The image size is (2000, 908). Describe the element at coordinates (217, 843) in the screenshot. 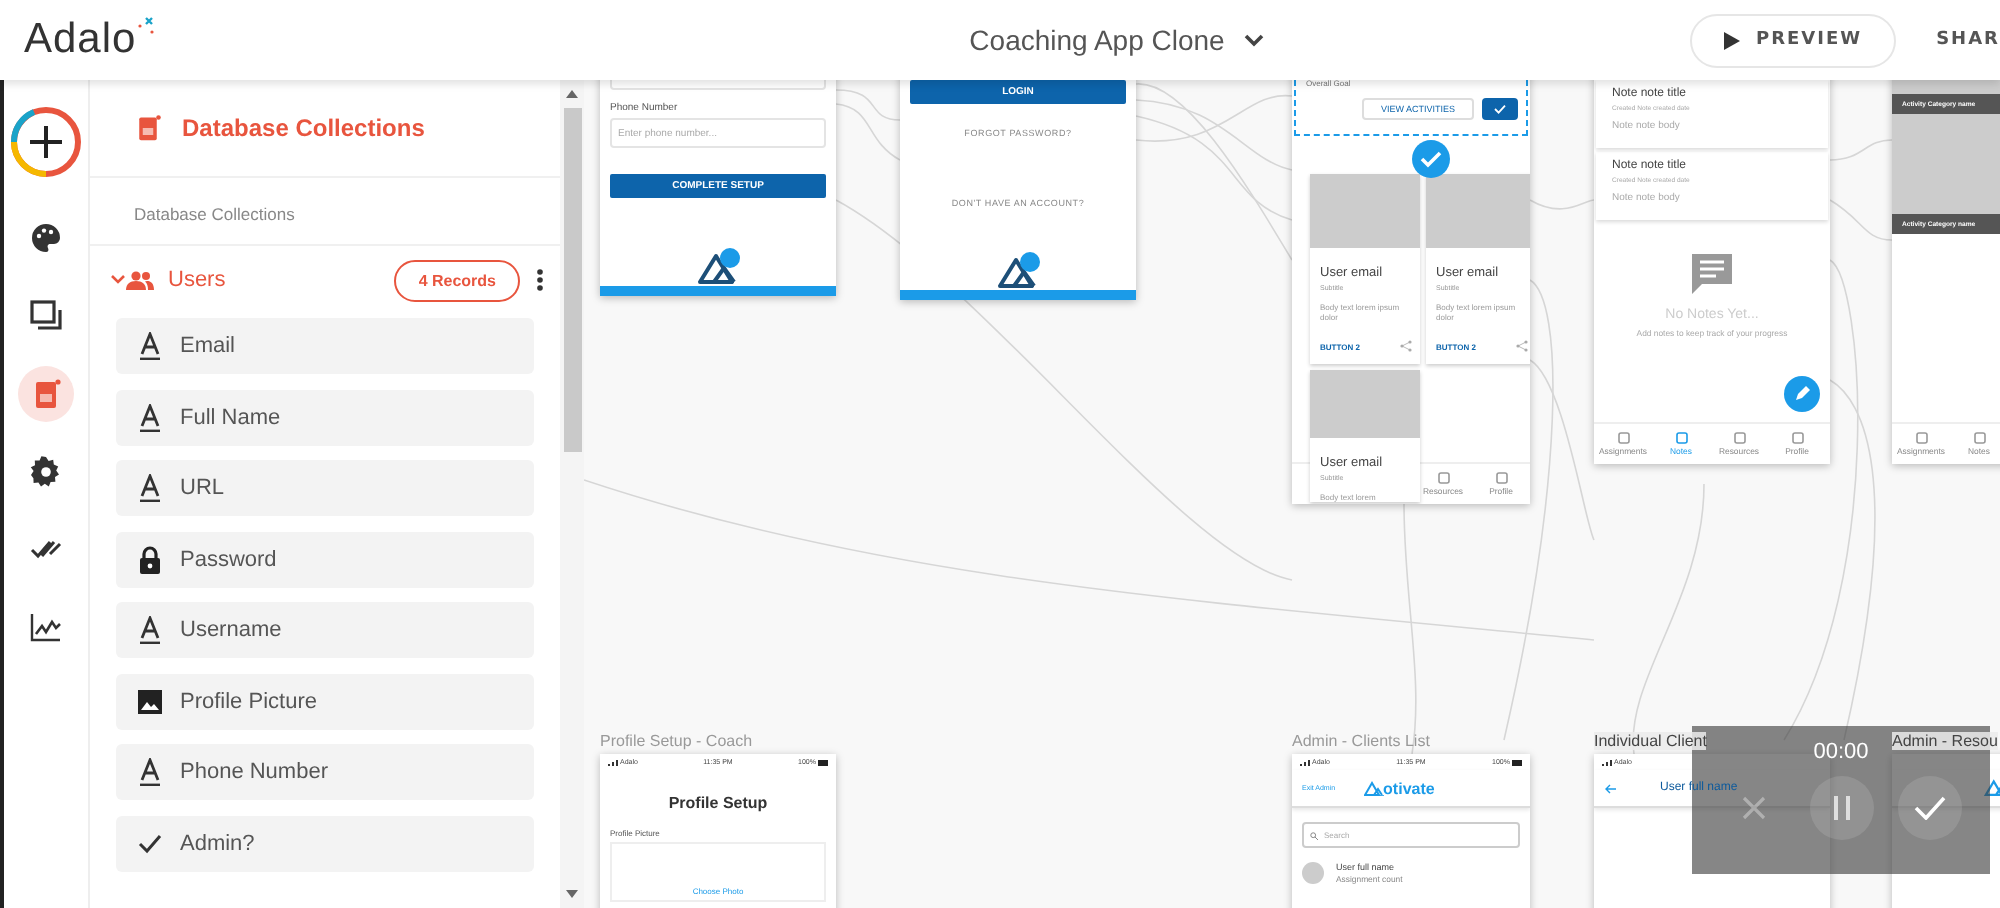

I see `property-name: Admin?` at that location.